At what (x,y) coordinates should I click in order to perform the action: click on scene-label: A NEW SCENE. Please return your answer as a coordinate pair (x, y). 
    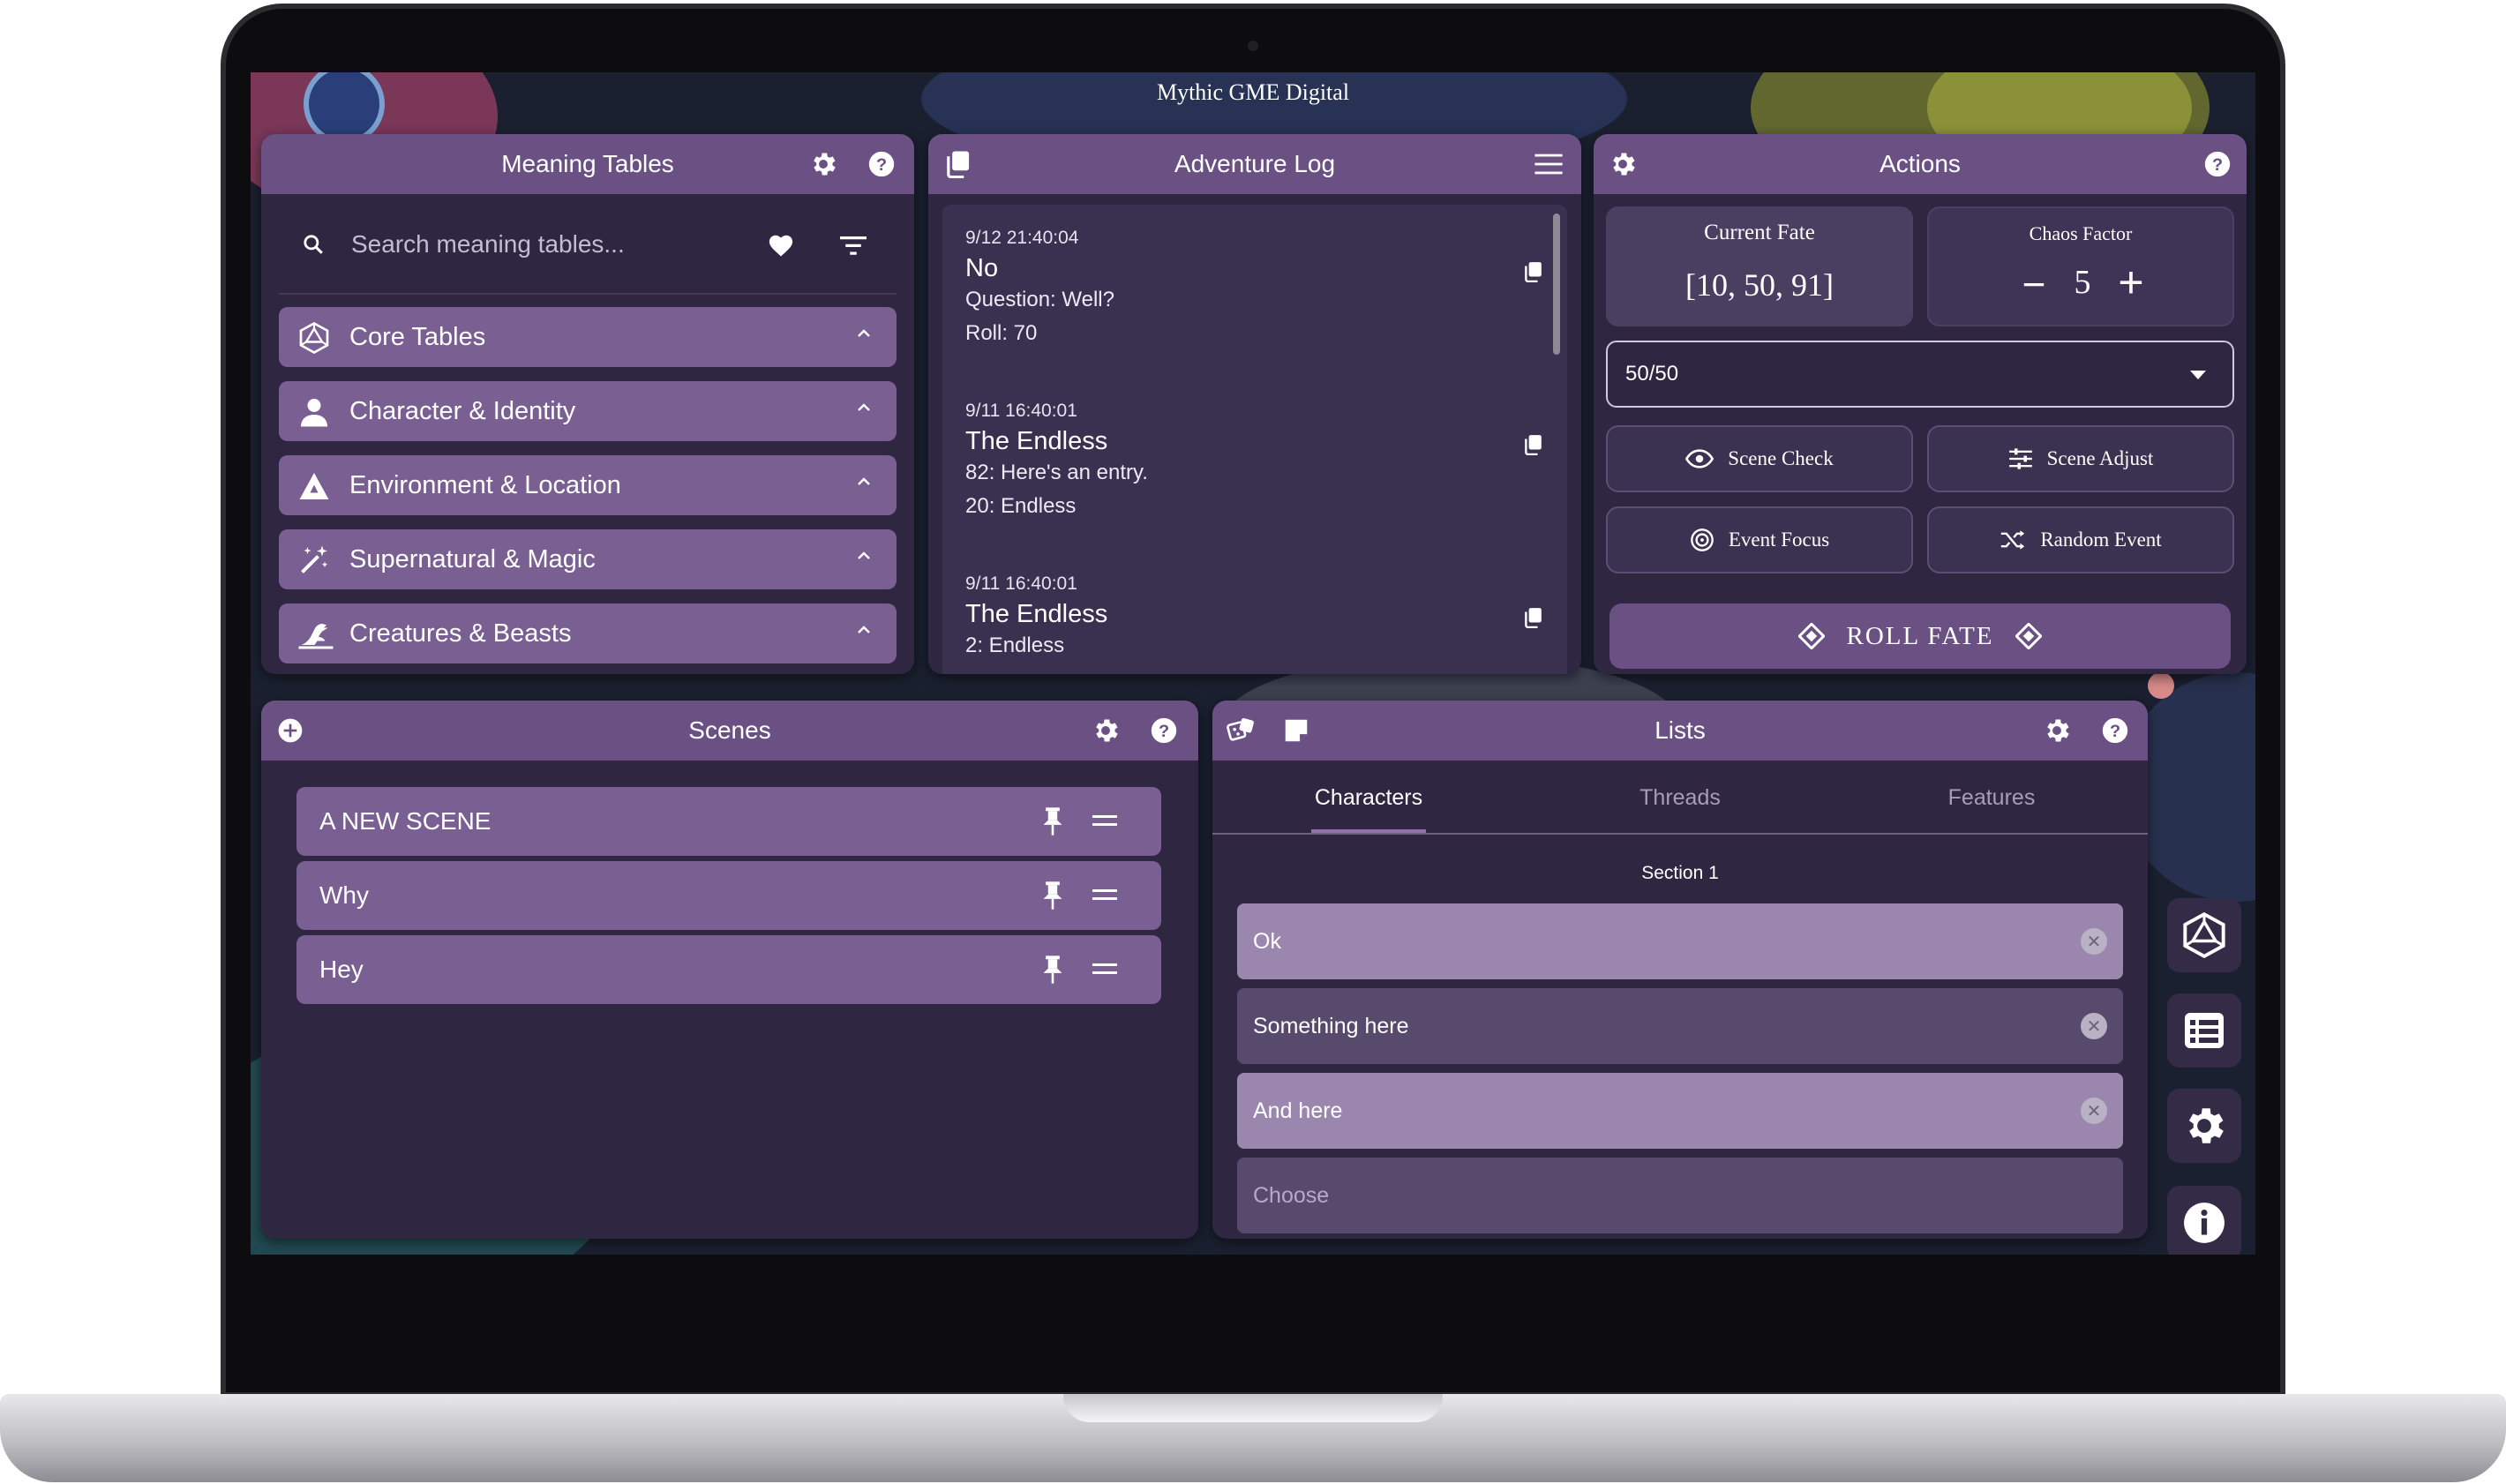
    Looking at the image, I should click on (405, 821).